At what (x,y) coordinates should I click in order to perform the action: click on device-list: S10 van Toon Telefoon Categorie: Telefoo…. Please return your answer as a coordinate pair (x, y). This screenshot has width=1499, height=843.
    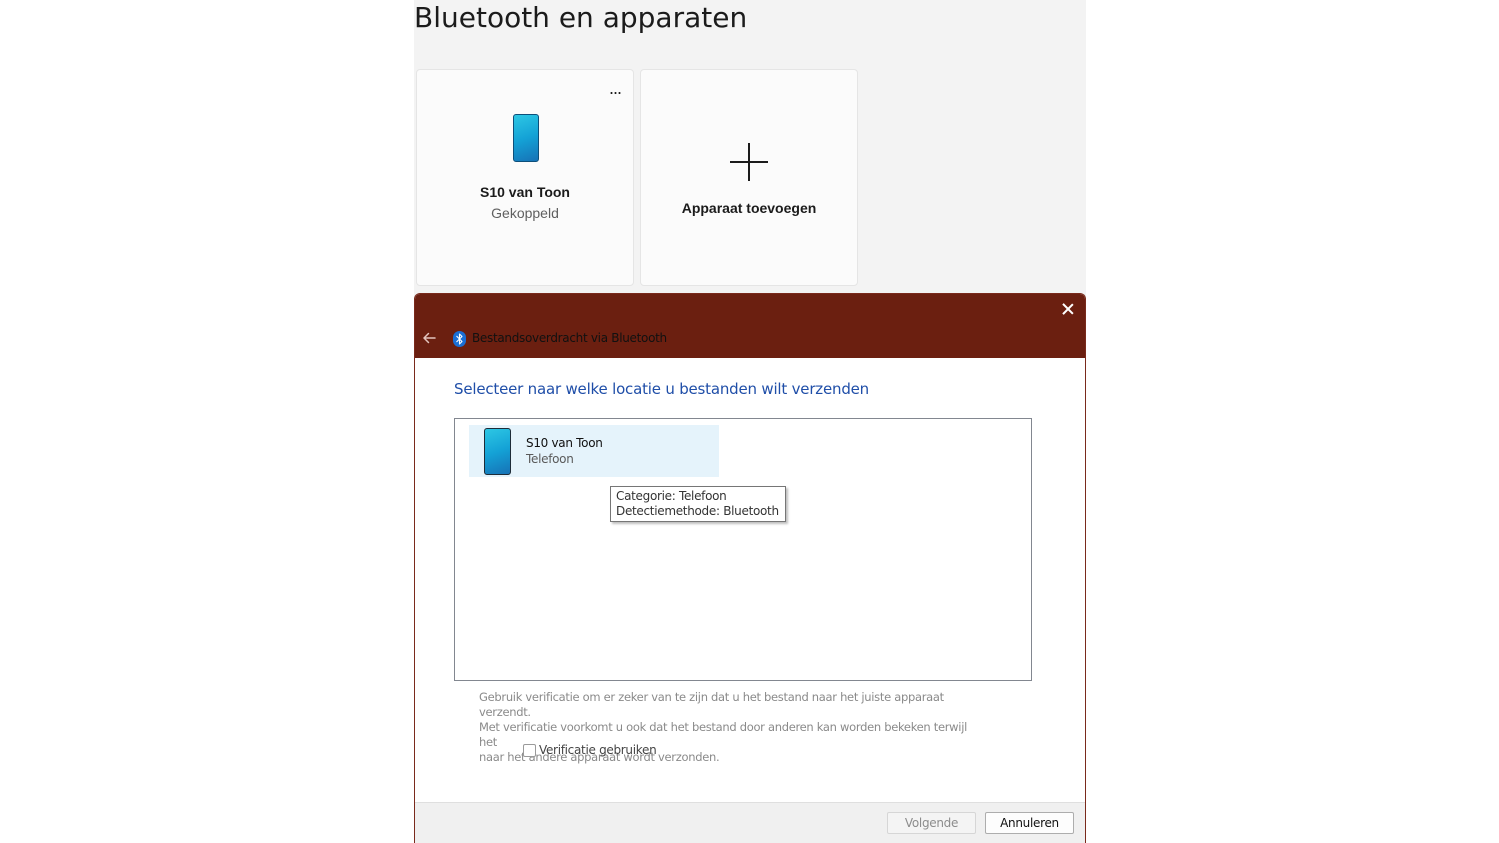
    Looking at the image, I should click on (743, 549).